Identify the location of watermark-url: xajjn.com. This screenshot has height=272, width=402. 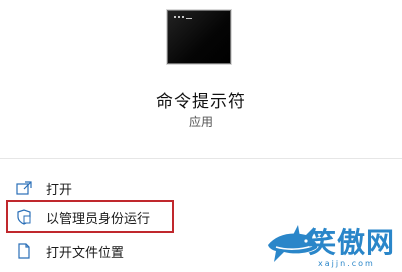
(346, 263).